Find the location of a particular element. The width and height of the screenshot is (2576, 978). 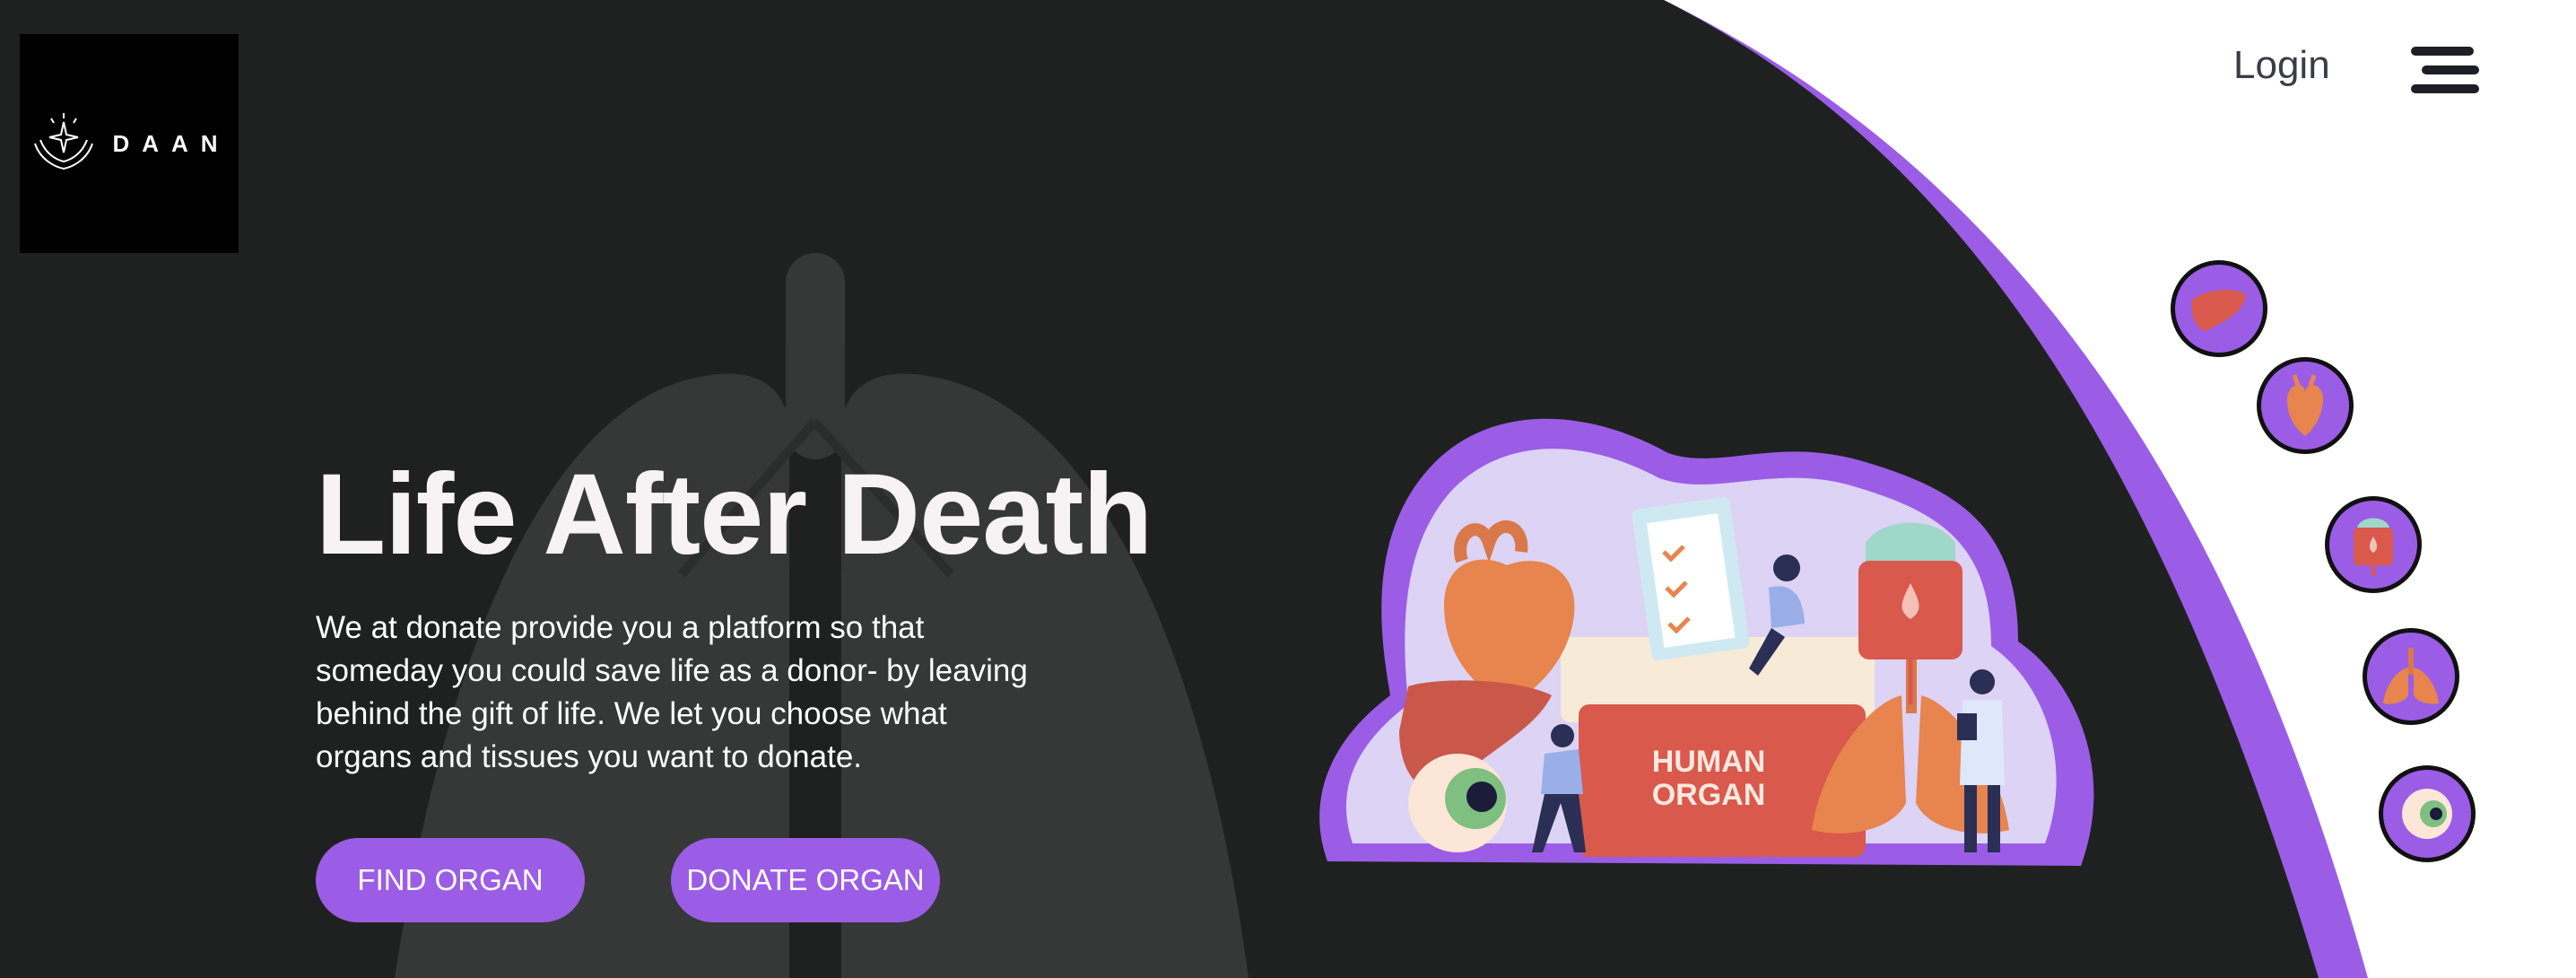

blood-bag-icon is located at coordinates (2373, 544).